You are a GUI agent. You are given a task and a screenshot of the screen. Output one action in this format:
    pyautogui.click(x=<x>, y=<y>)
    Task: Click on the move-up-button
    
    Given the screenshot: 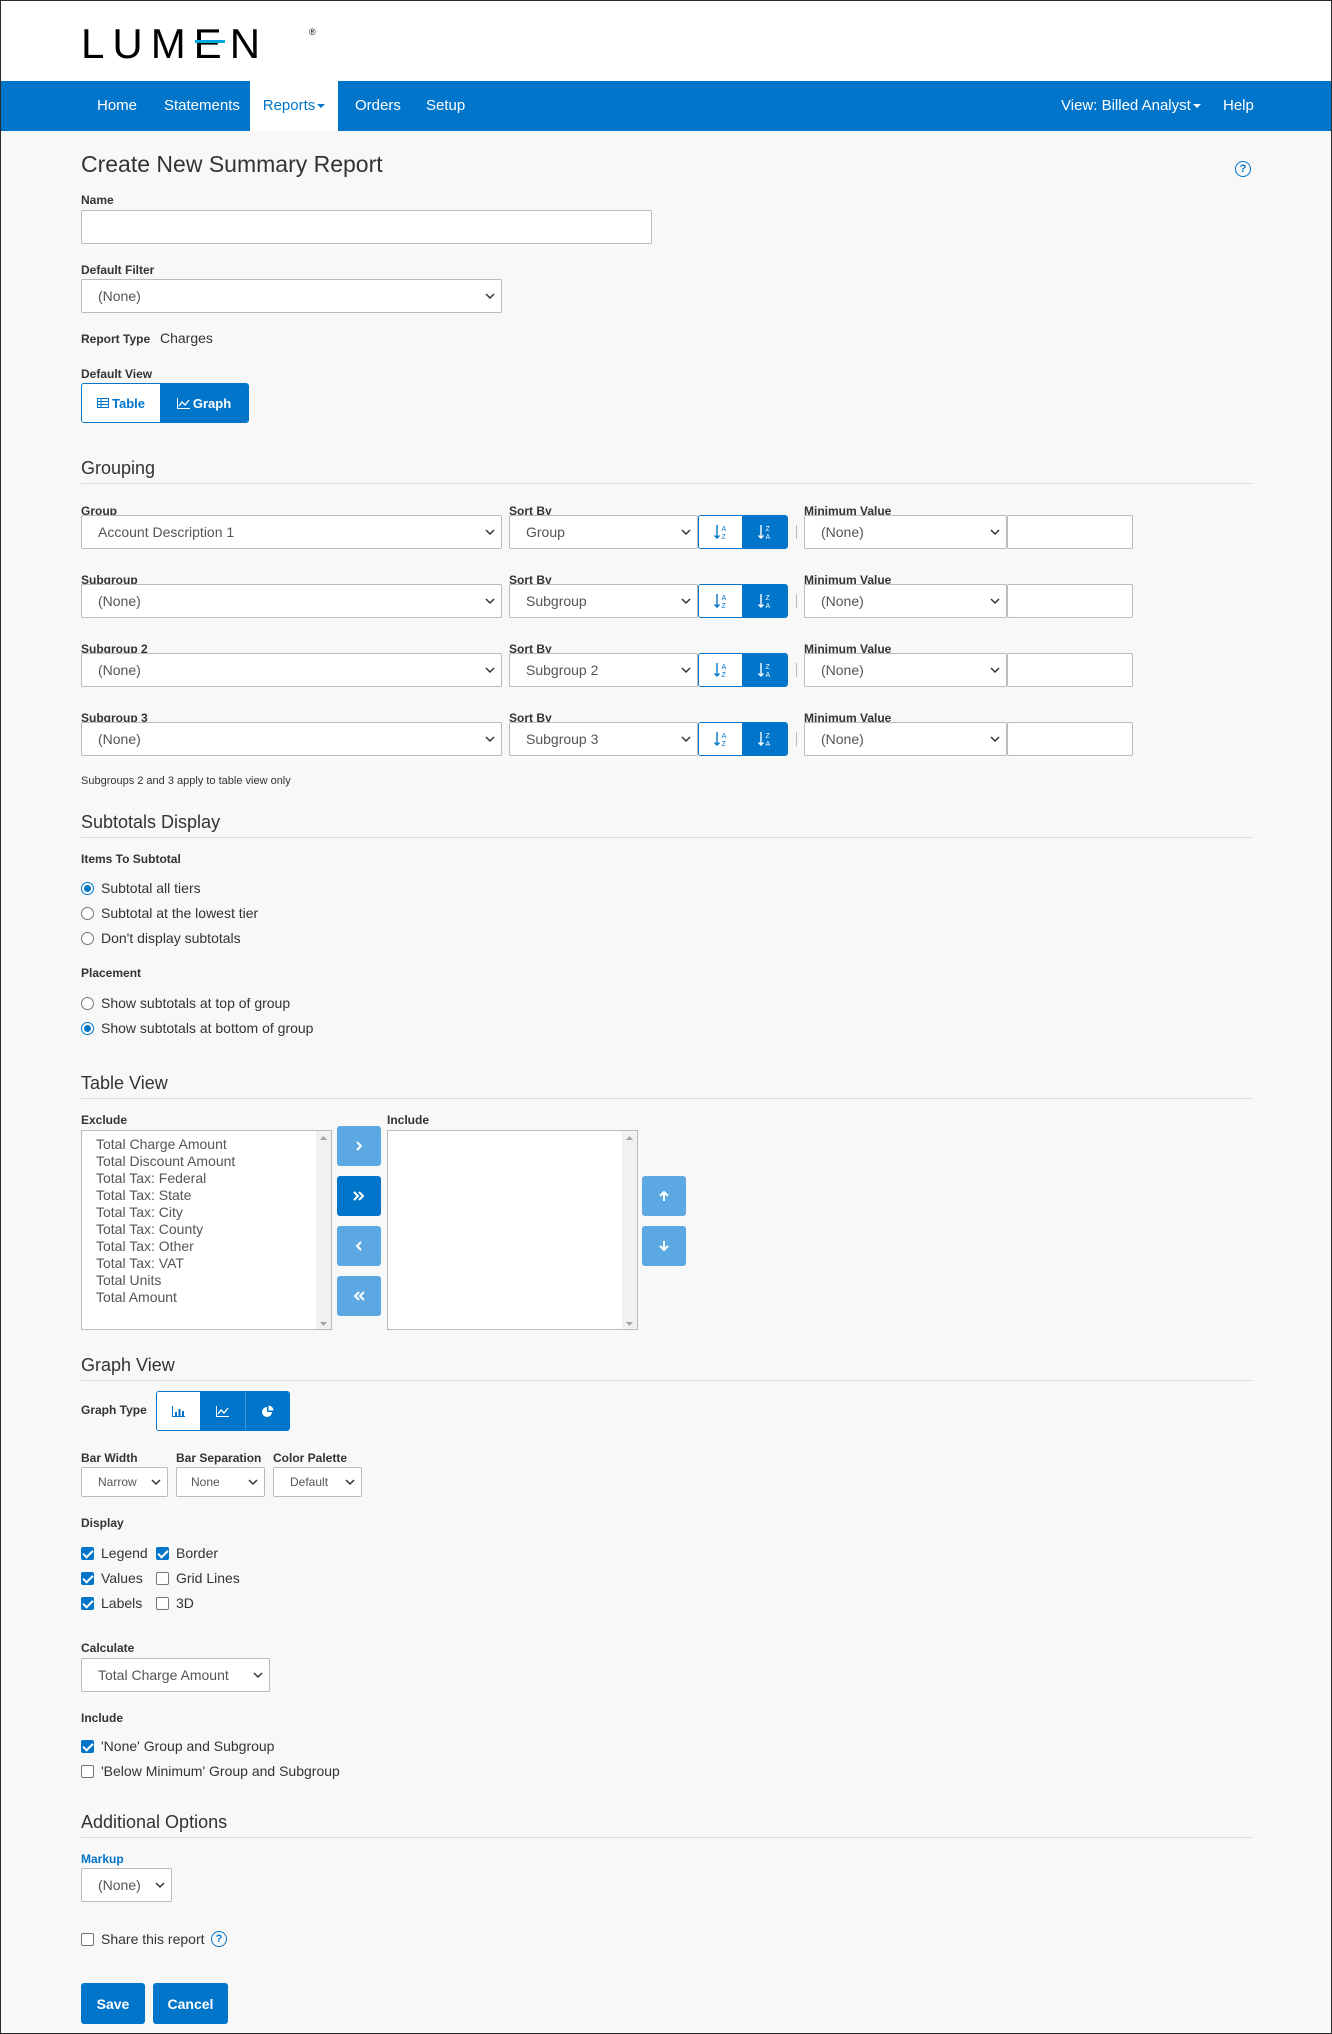 What is the action you would take?
    pyautogui.click(x=664, y=1196)
    